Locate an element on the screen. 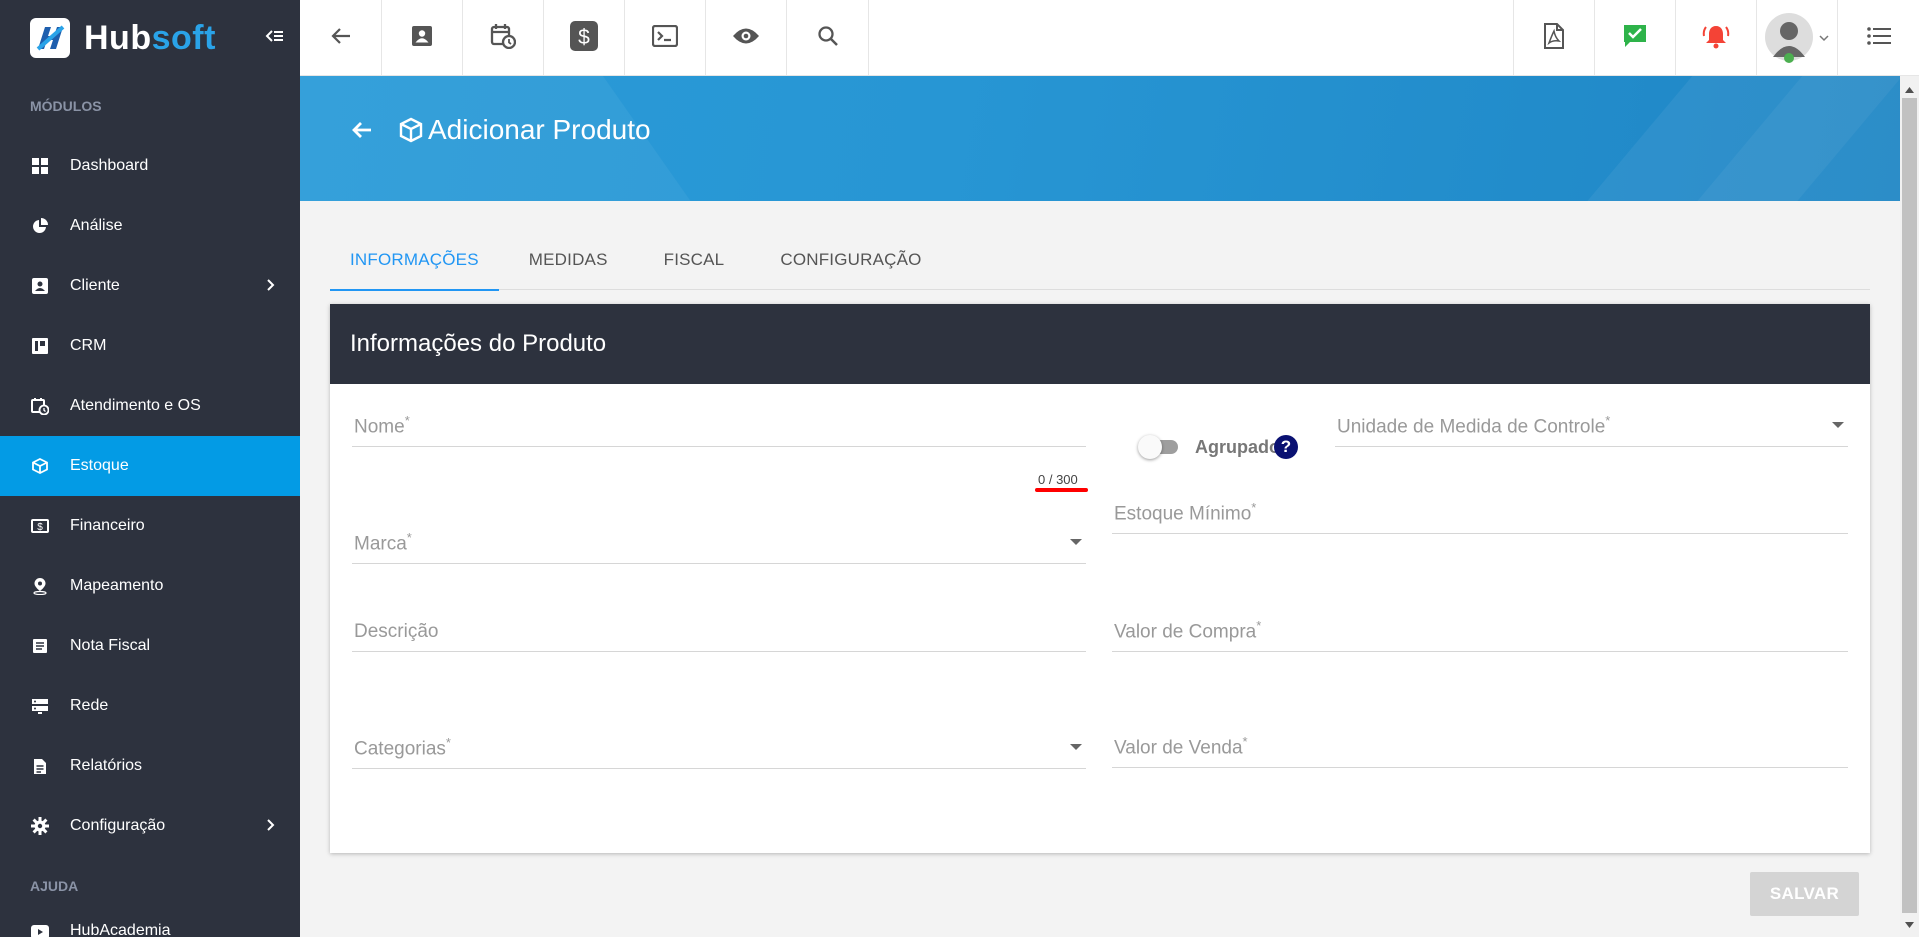 The image size is (1919, 937). search-button is located at coordinates (828, 38).